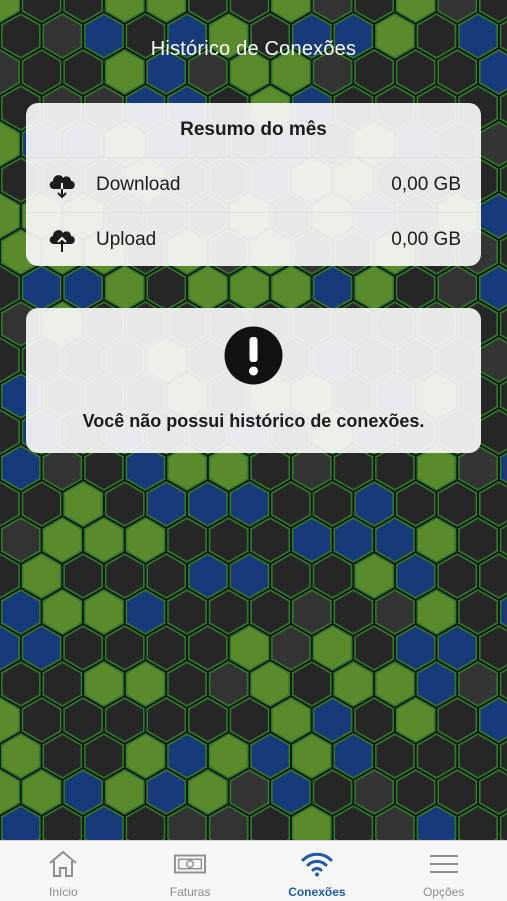 The width and height of the screenshot is (507, 901). What do you see at coordinates (62, 185) in the screenshot?
I see `cloud-download-icon` at bounding box center [62, 185].